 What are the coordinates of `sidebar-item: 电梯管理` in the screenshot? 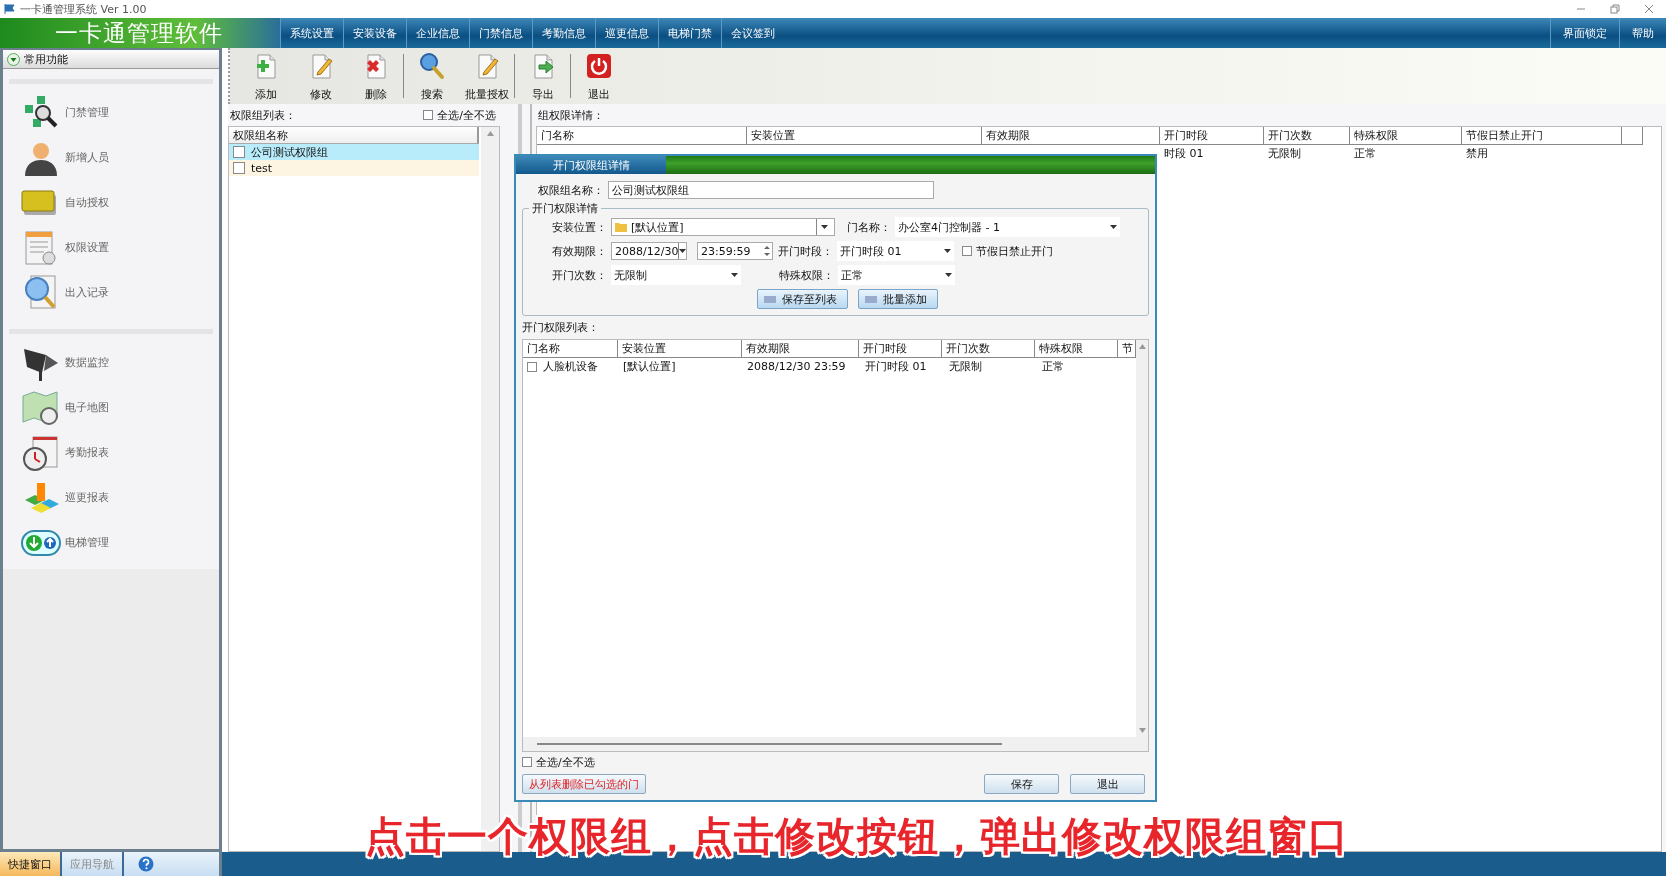 It's located at (111, 542).